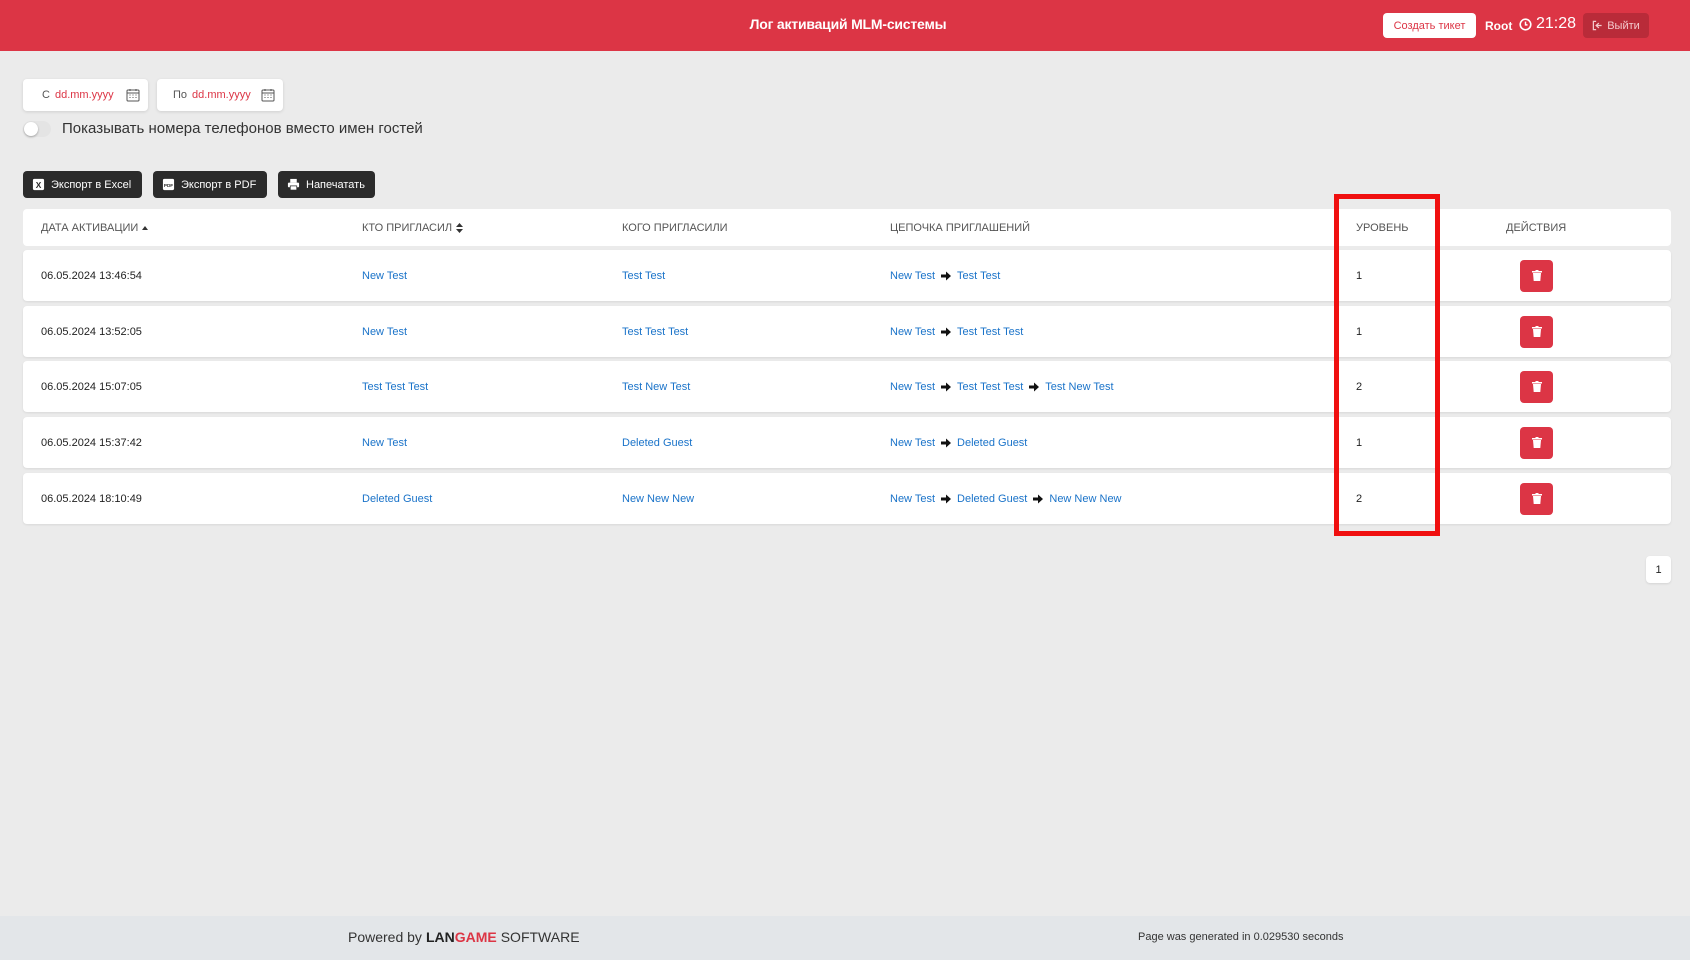  I want to click on row-chain: New Test Test Test Test, so click(956, 331).